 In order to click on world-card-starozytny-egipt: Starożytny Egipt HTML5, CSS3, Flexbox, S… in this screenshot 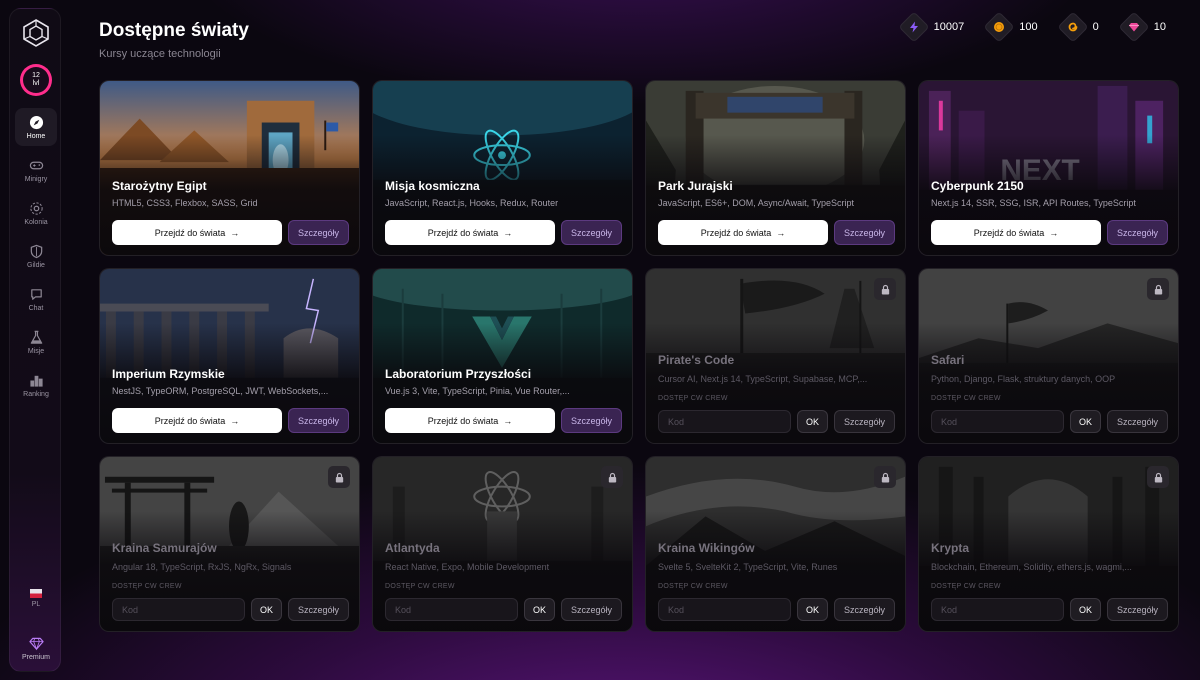, I will do `click(229, 168)`.